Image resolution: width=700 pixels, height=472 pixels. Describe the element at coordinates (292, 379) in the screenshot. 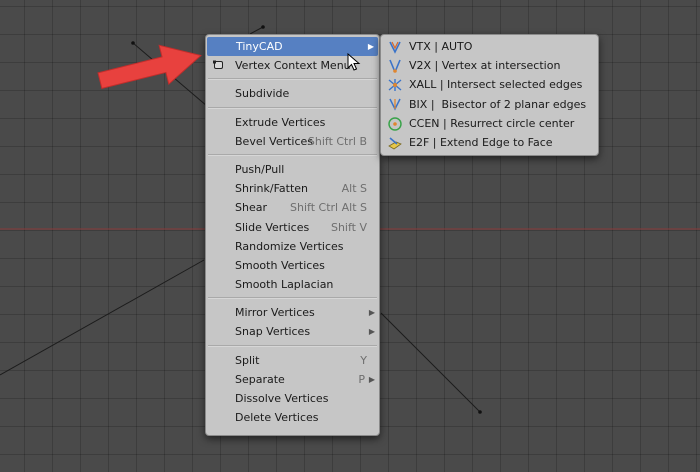

I see `menu-item-separate: Separate P ▶` at that location.